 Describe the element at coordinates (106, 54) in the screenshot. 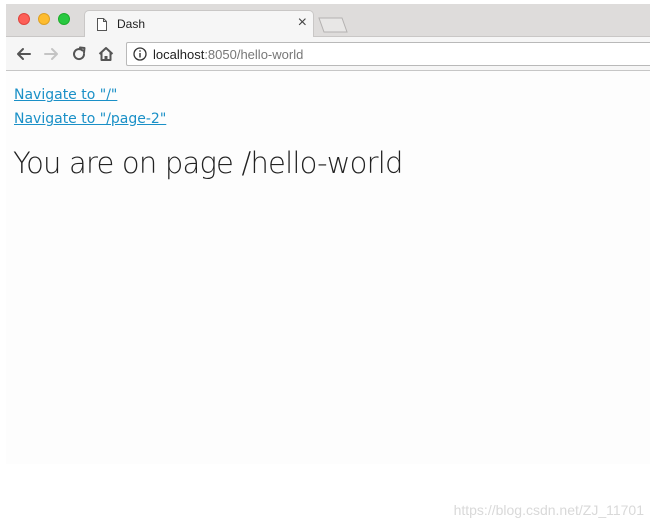

I see `home-icon` at that location.